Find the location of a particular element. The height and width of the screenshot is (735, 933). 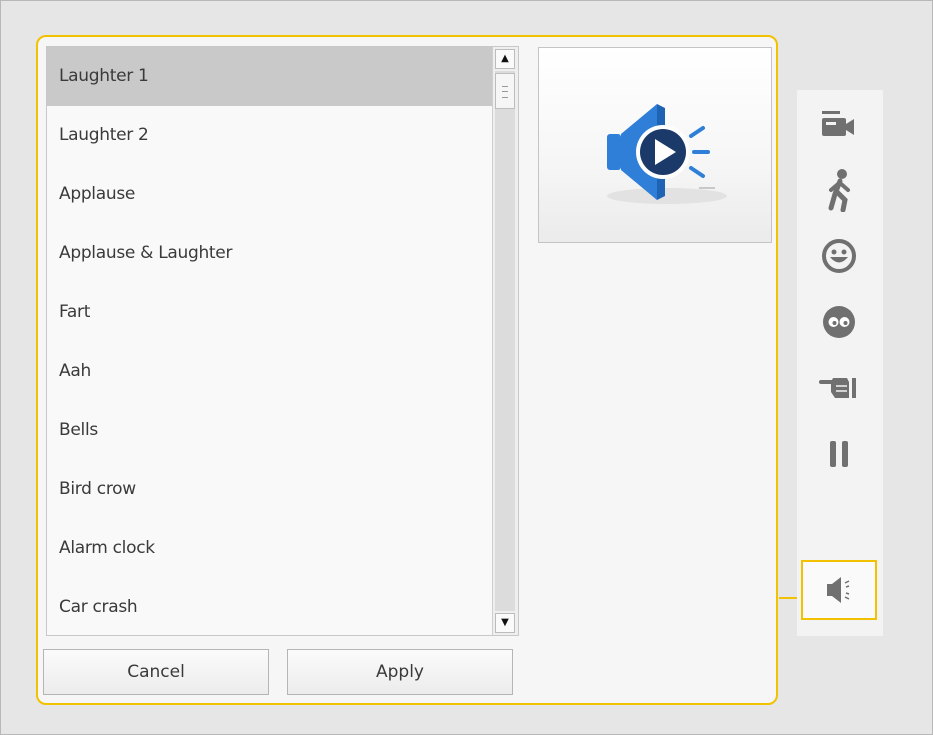

pause-icon is located at coordinates (839, 454).